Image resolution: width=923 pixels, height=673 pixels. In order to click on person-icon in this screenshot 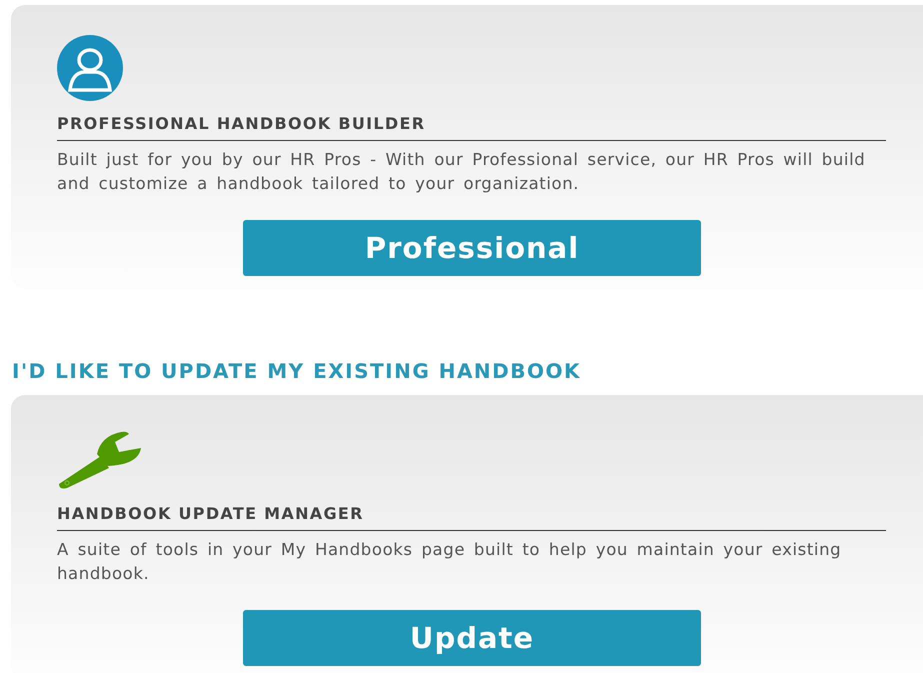, I will do `click(90, 68)`.